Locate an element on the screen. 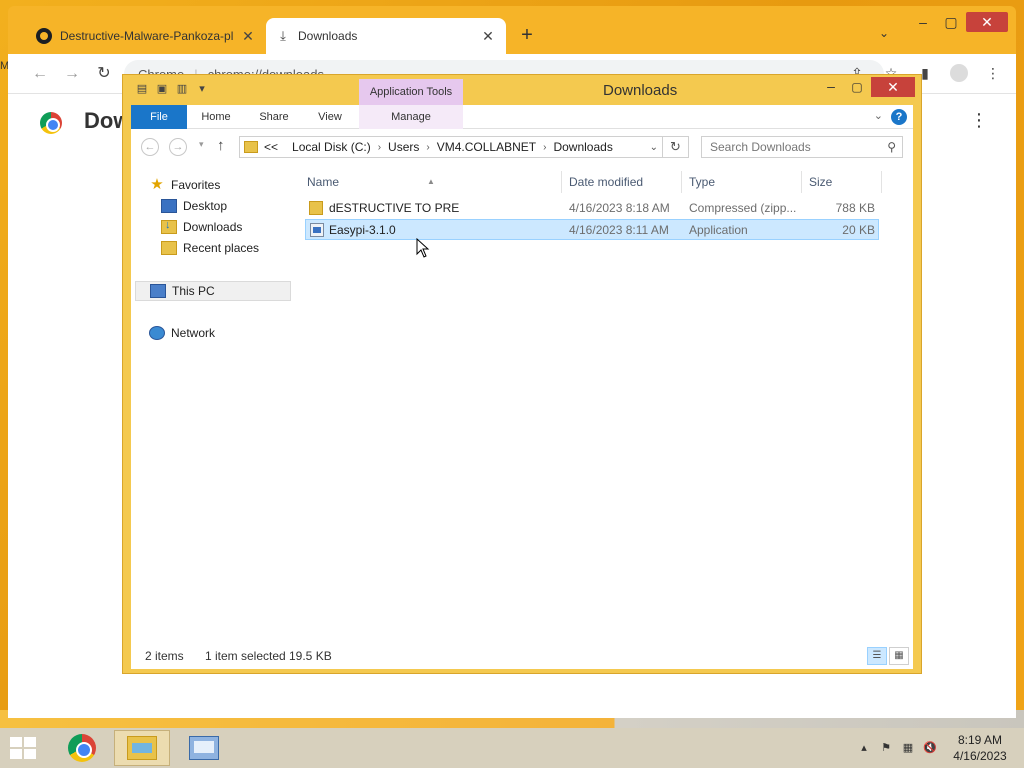 This screenshot has height=768, width=1024. clock-date: 4/16/2023 is located at coordinates (980, 756).